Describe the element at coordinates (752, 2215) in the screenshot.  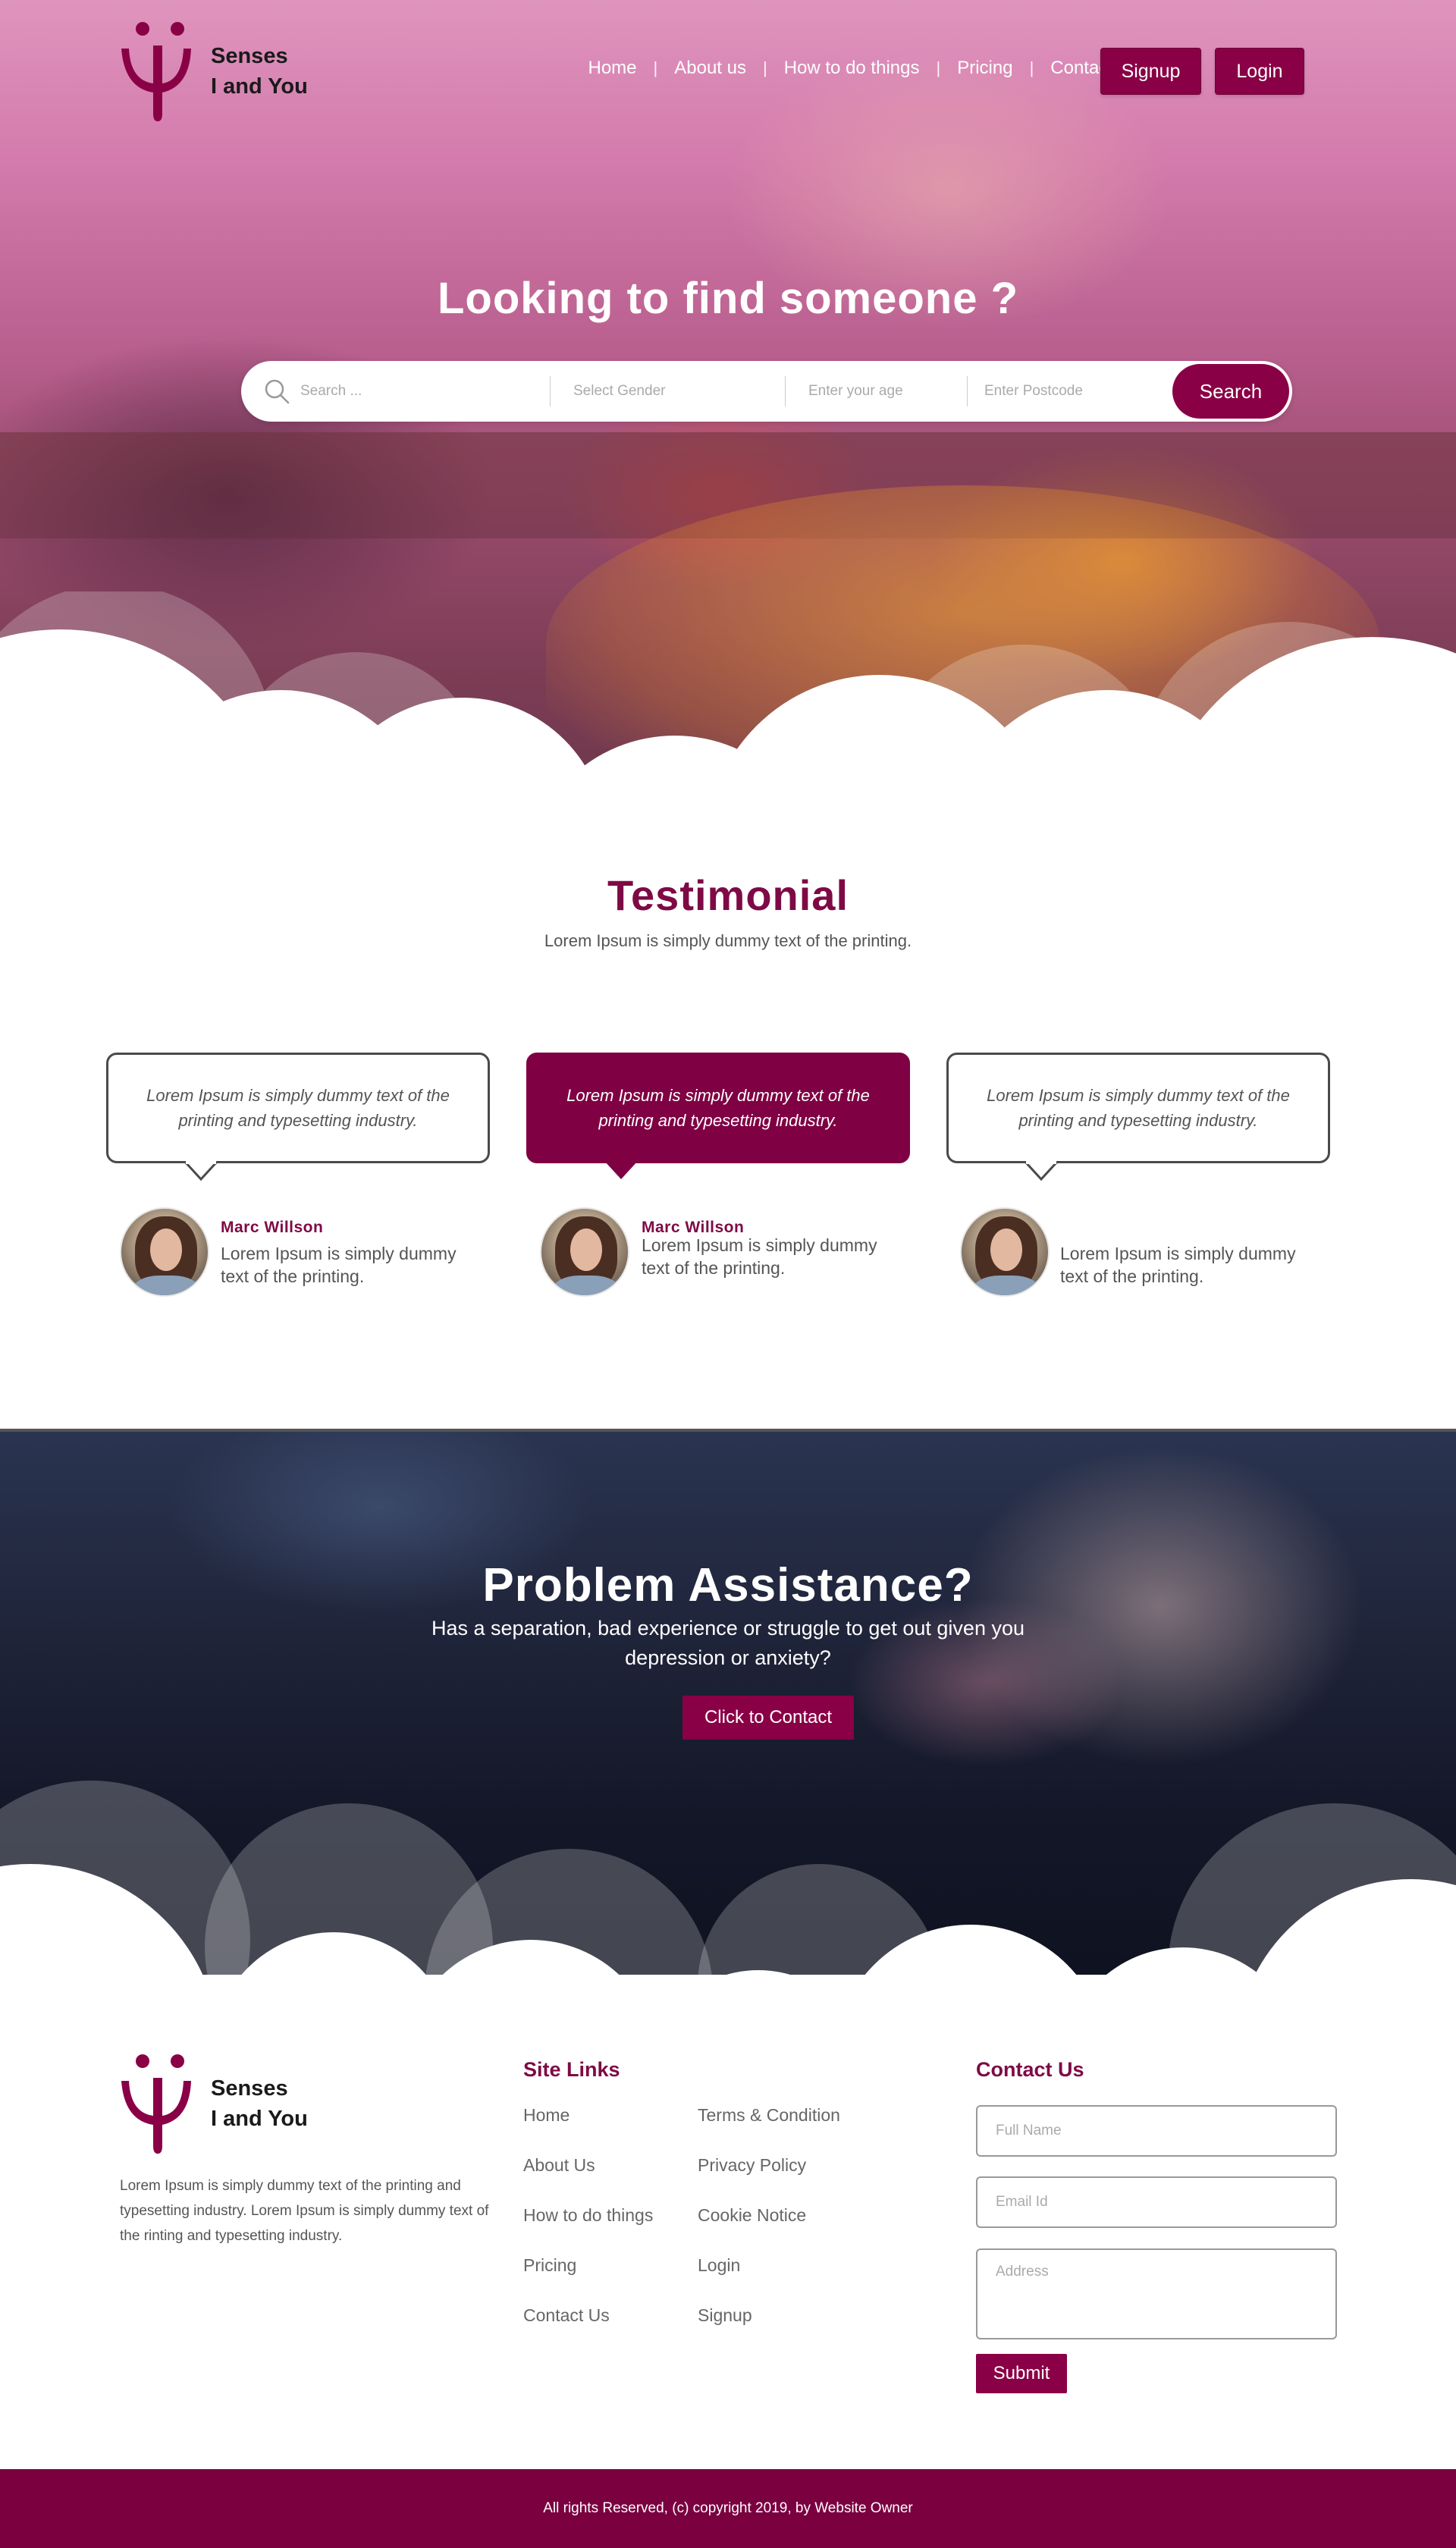
I see `footer-link-cookie: Cookie Notice` at that location.